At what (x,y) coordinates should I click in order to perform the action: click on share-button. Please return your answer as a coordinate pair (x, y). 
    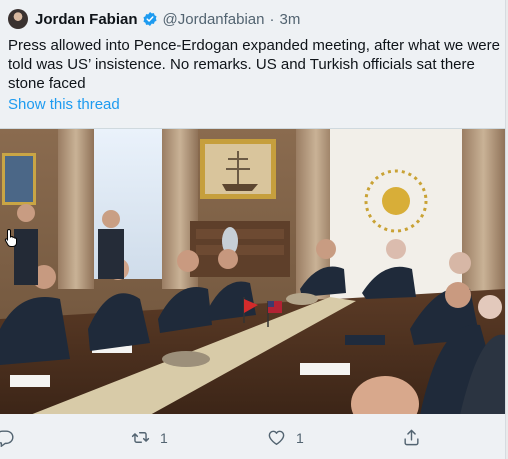
    Looking at the image, I should click on (411, 437).